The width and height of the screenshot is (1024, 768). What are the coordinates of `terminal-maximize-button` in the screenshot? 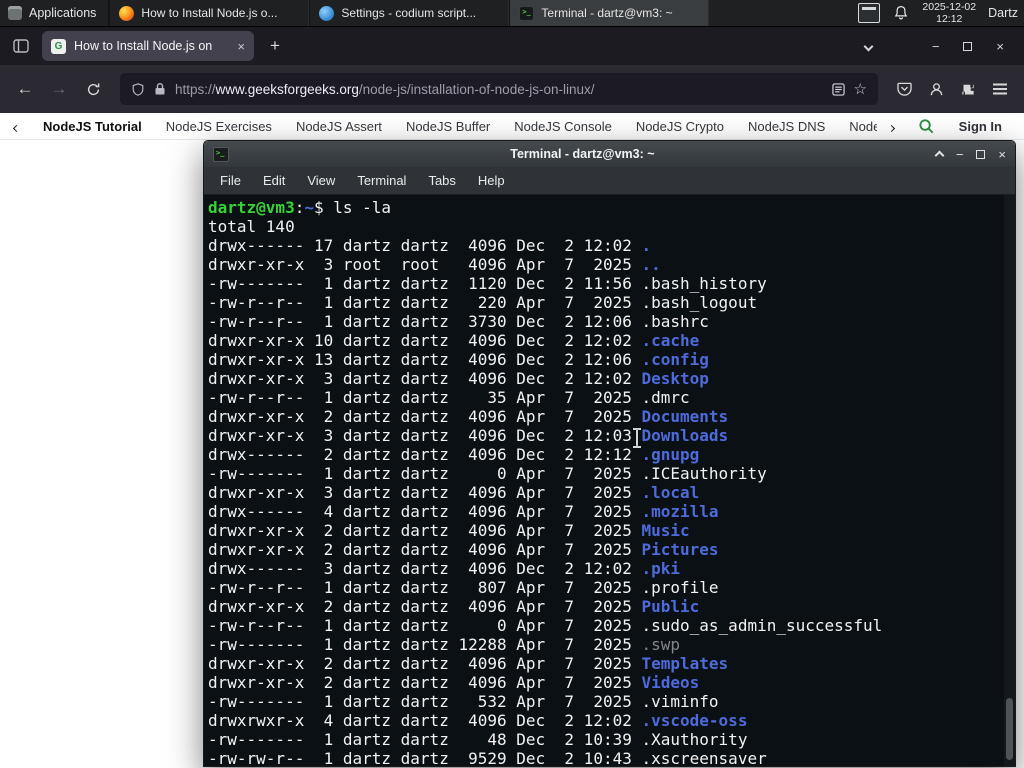 It's located at (981, 154).